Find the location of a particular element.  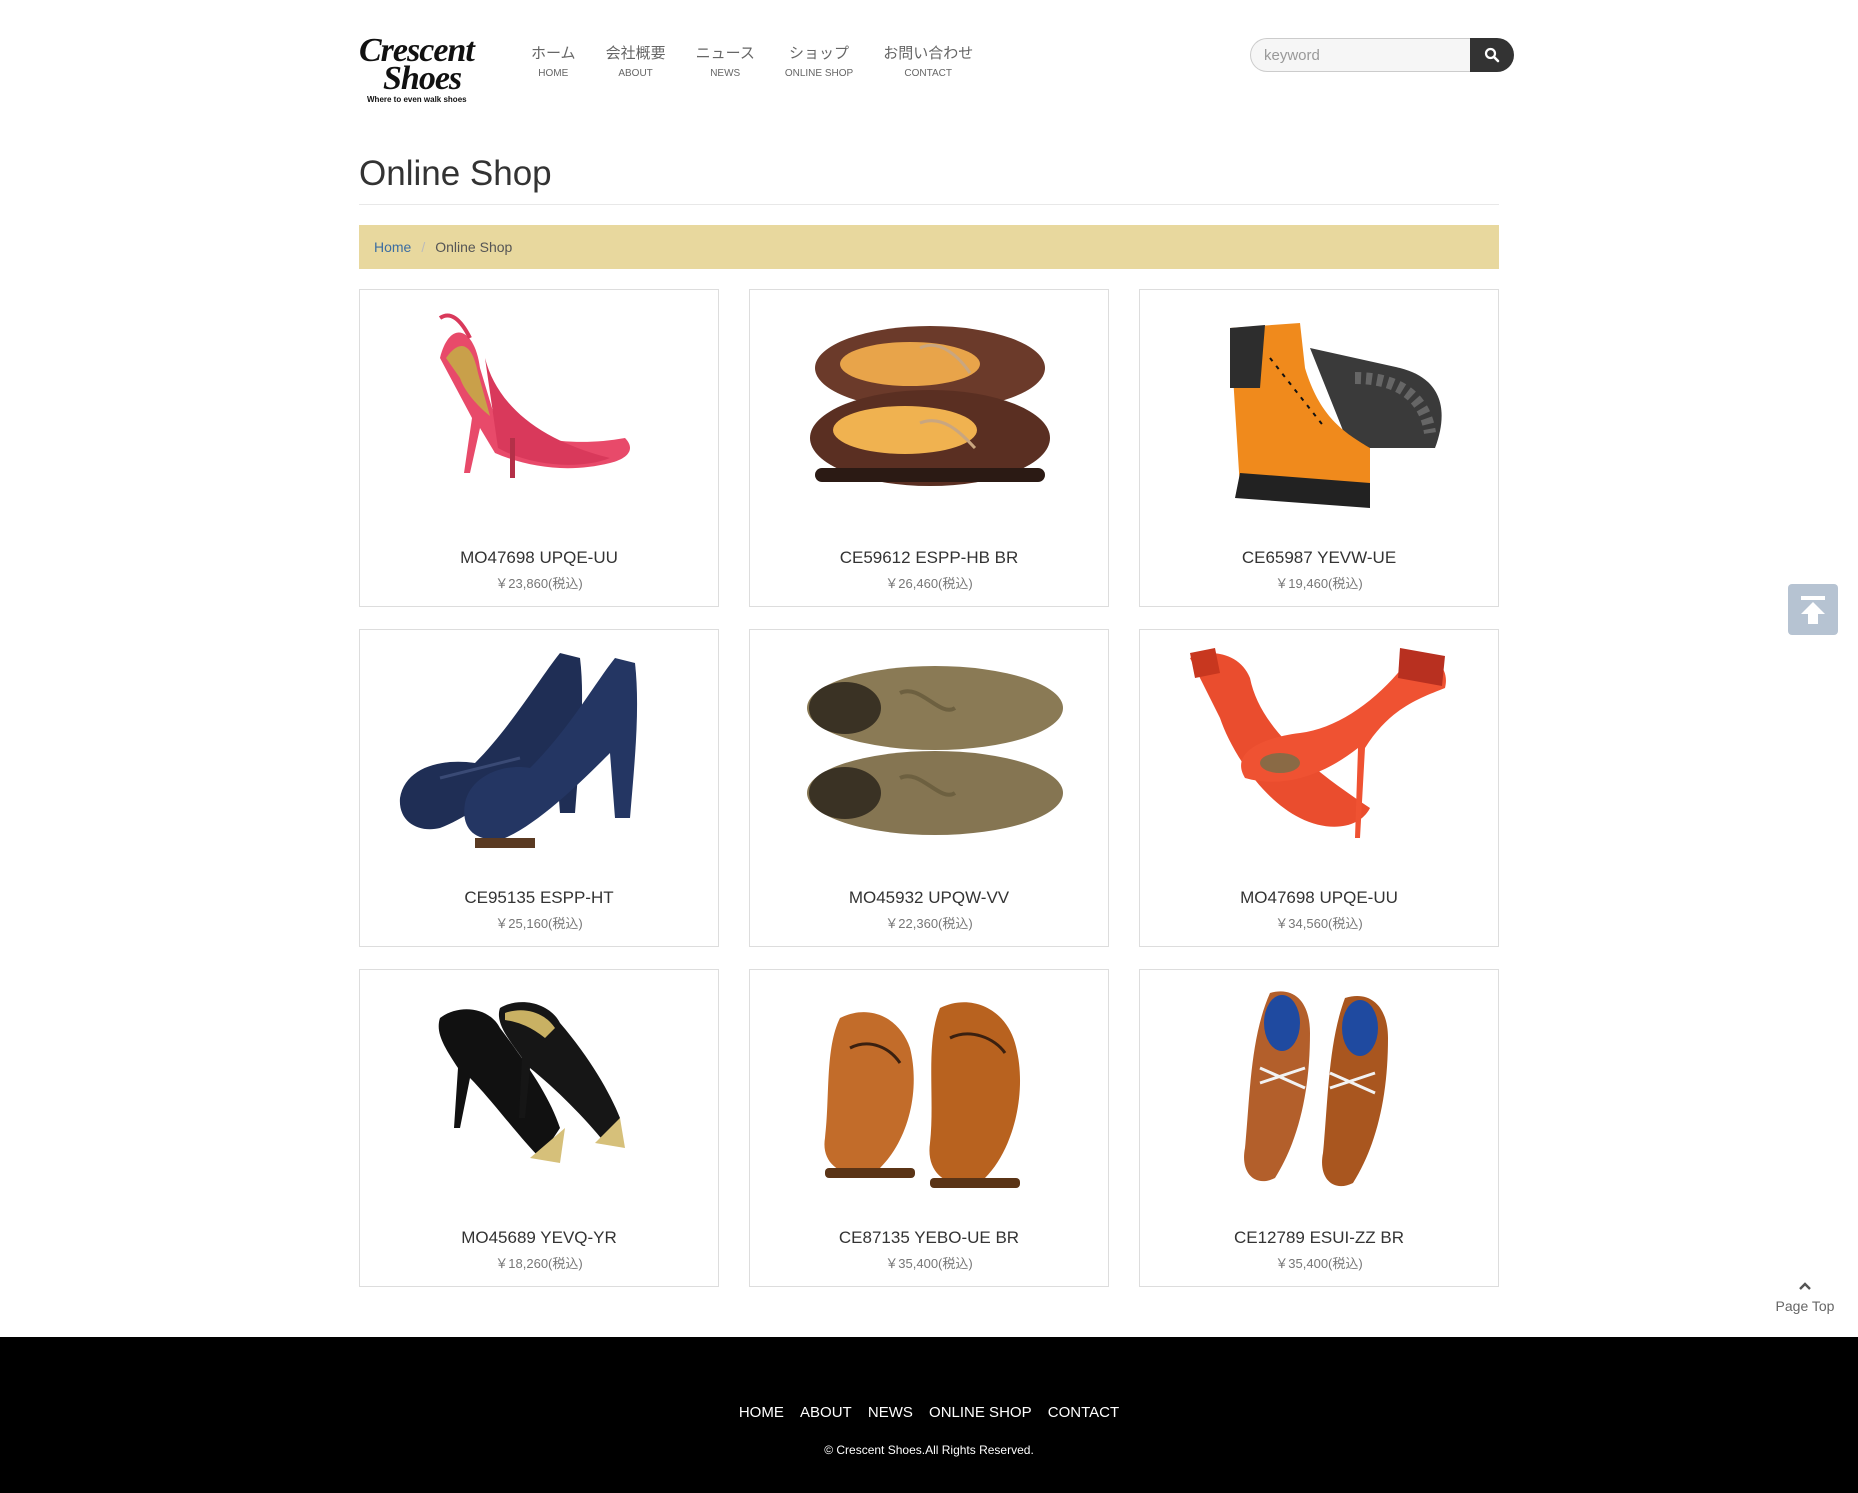

product-price: ￥23,860(税込) is located at coordinates (539, 583).